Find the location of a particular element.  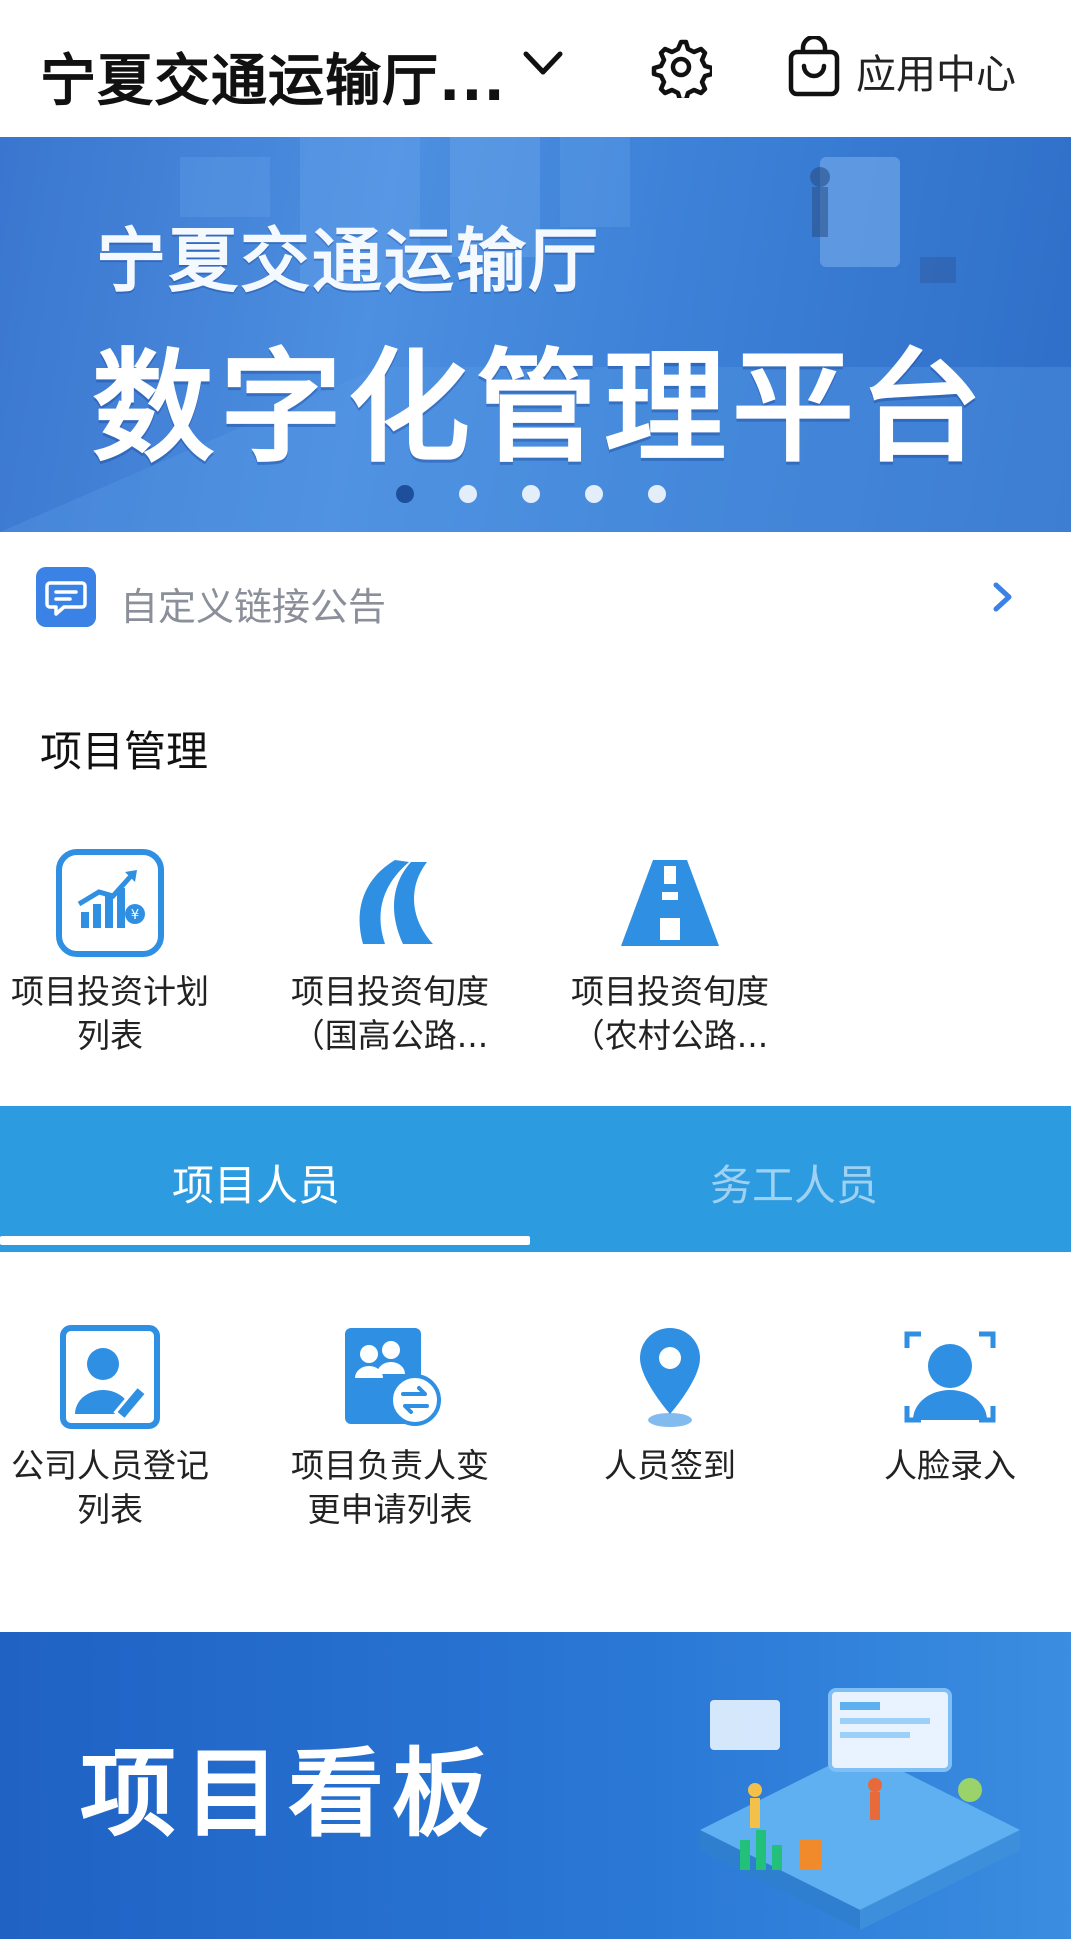

road-icon is located at coordinates (670, 903).